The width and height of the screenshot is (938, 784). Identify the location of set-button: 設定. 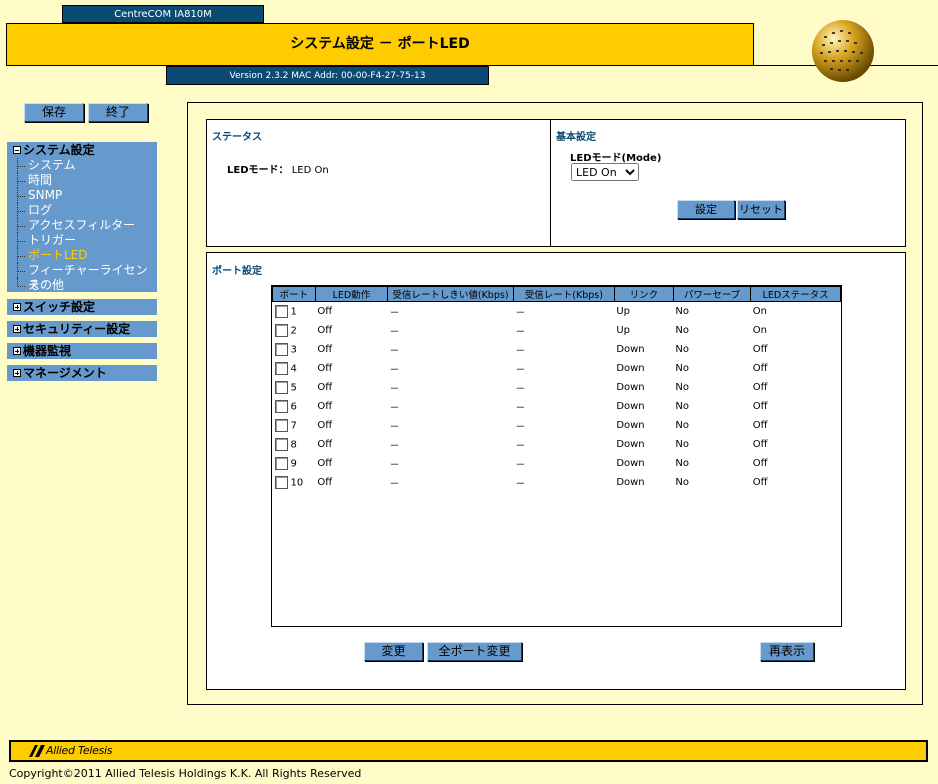
(706, 209).